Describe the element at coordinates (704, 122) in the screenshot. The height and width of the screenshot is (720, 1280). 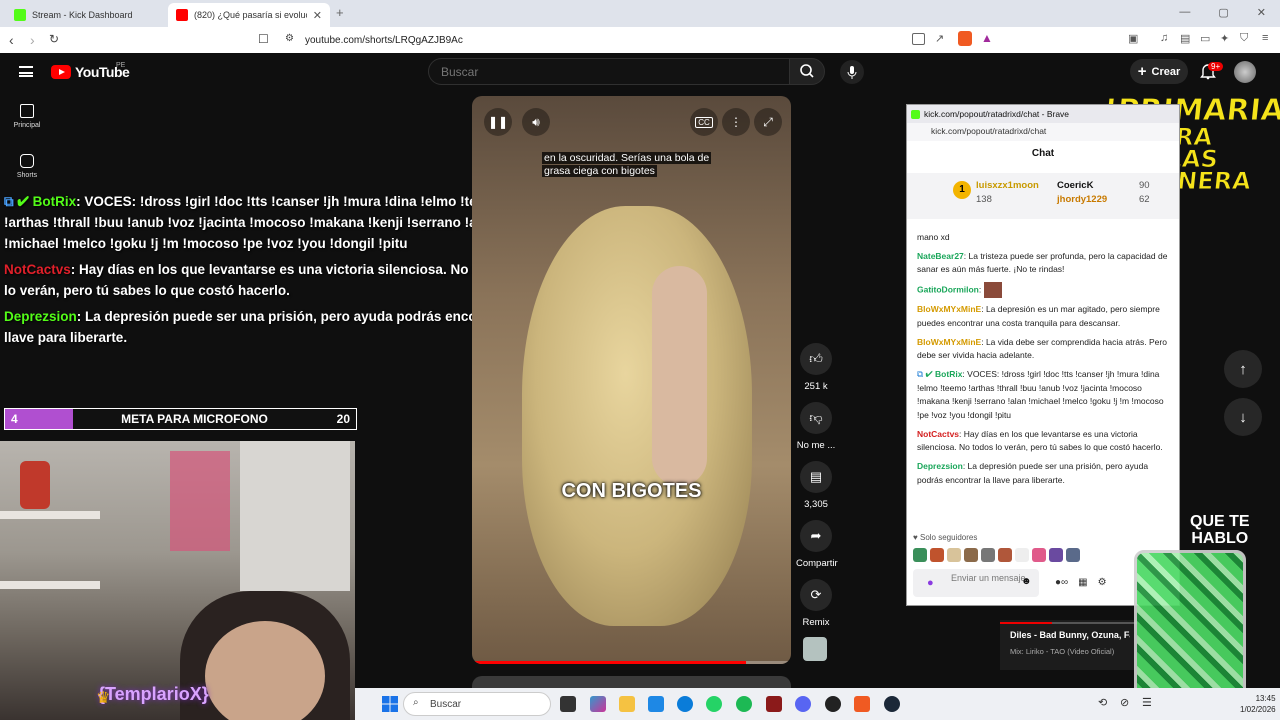
I see `captions-button: CC` at that location.